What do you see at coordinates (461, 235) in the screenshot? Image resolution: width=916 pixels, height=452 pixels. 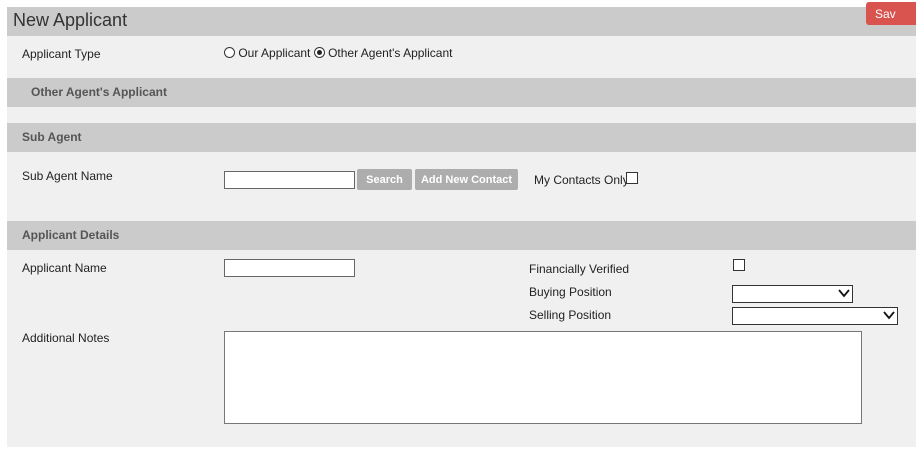 I see `applicant-details-section-header: Applicant Details` at bounding box center [461, 235].